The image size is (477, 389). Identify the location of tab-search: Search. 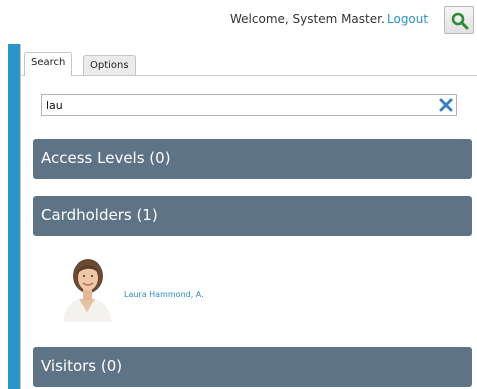
(48, 64).